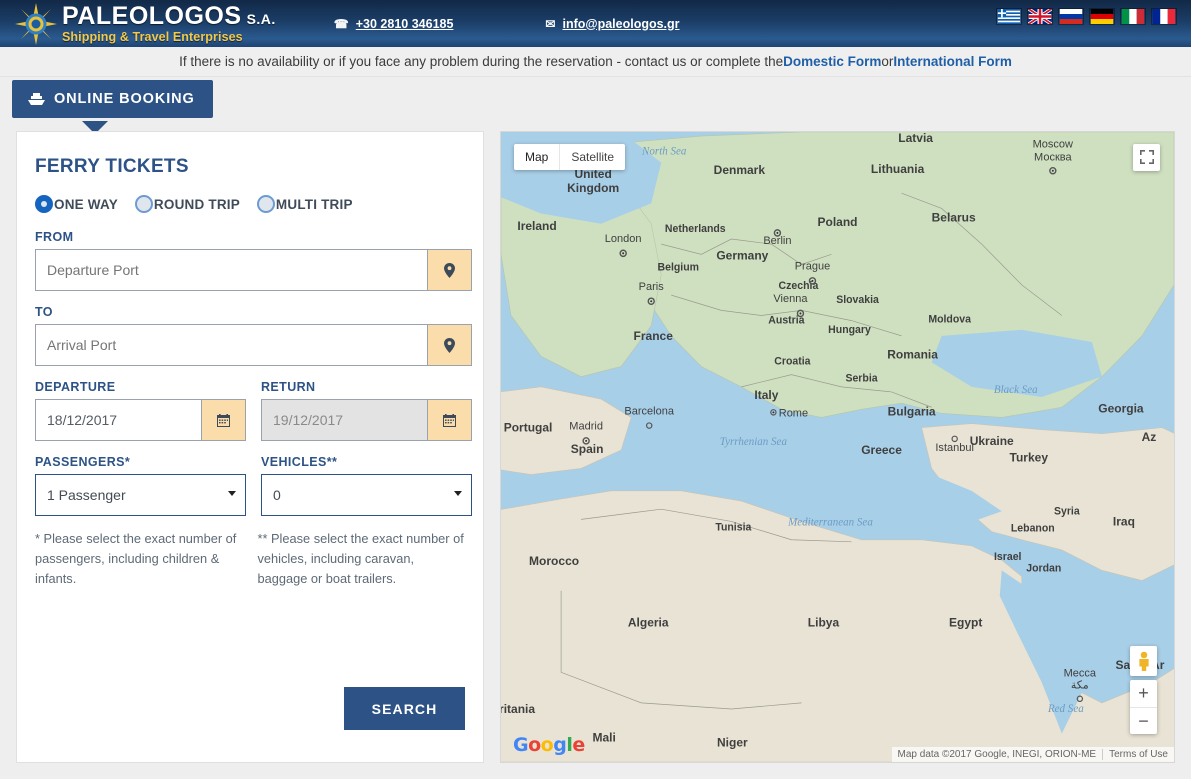 The width and height of the screenshot is (1191, 779). Describe the element at coordinates (915, 138) in the screenshot. I see `svg-text: Latvia` at that location.